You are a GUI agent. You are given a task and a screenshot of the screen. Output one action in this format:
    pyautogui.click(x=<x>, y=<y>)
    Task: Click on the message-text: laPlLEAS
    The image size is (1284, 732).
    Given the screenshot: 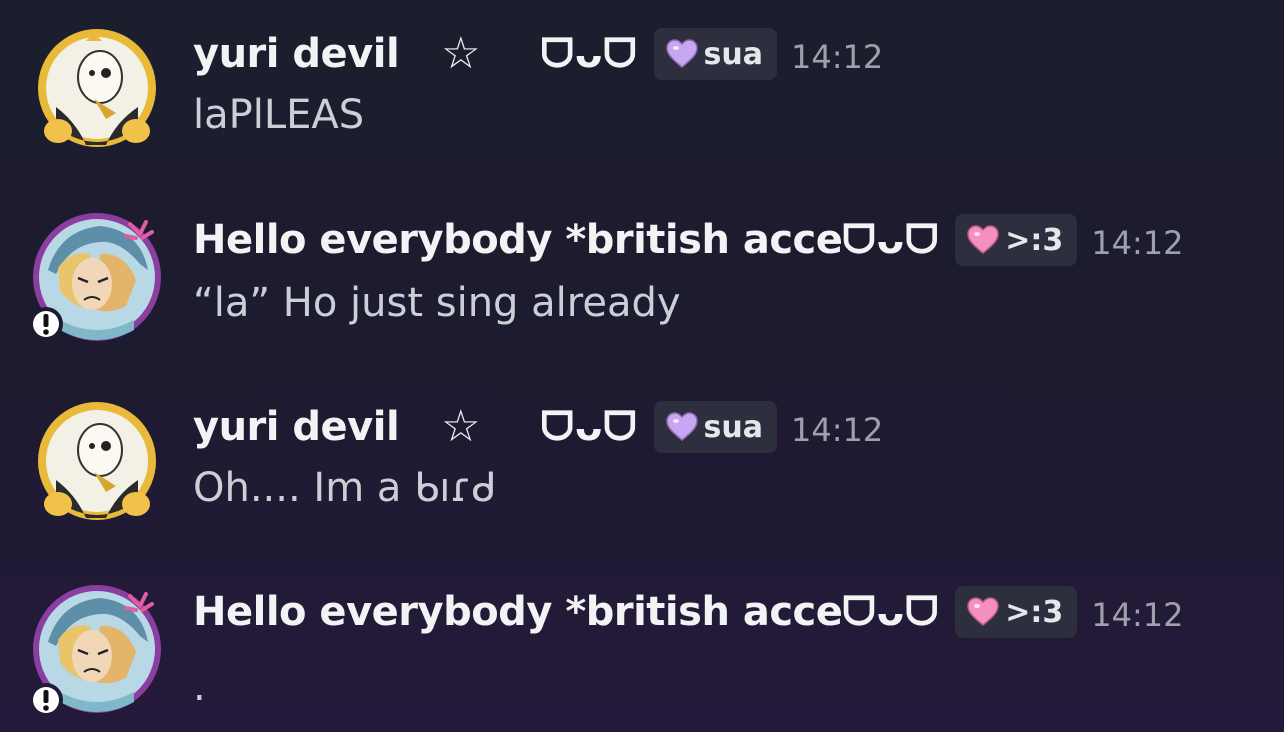 What is the action you would take?
    pyautogui.click(x=279, y=115)
    